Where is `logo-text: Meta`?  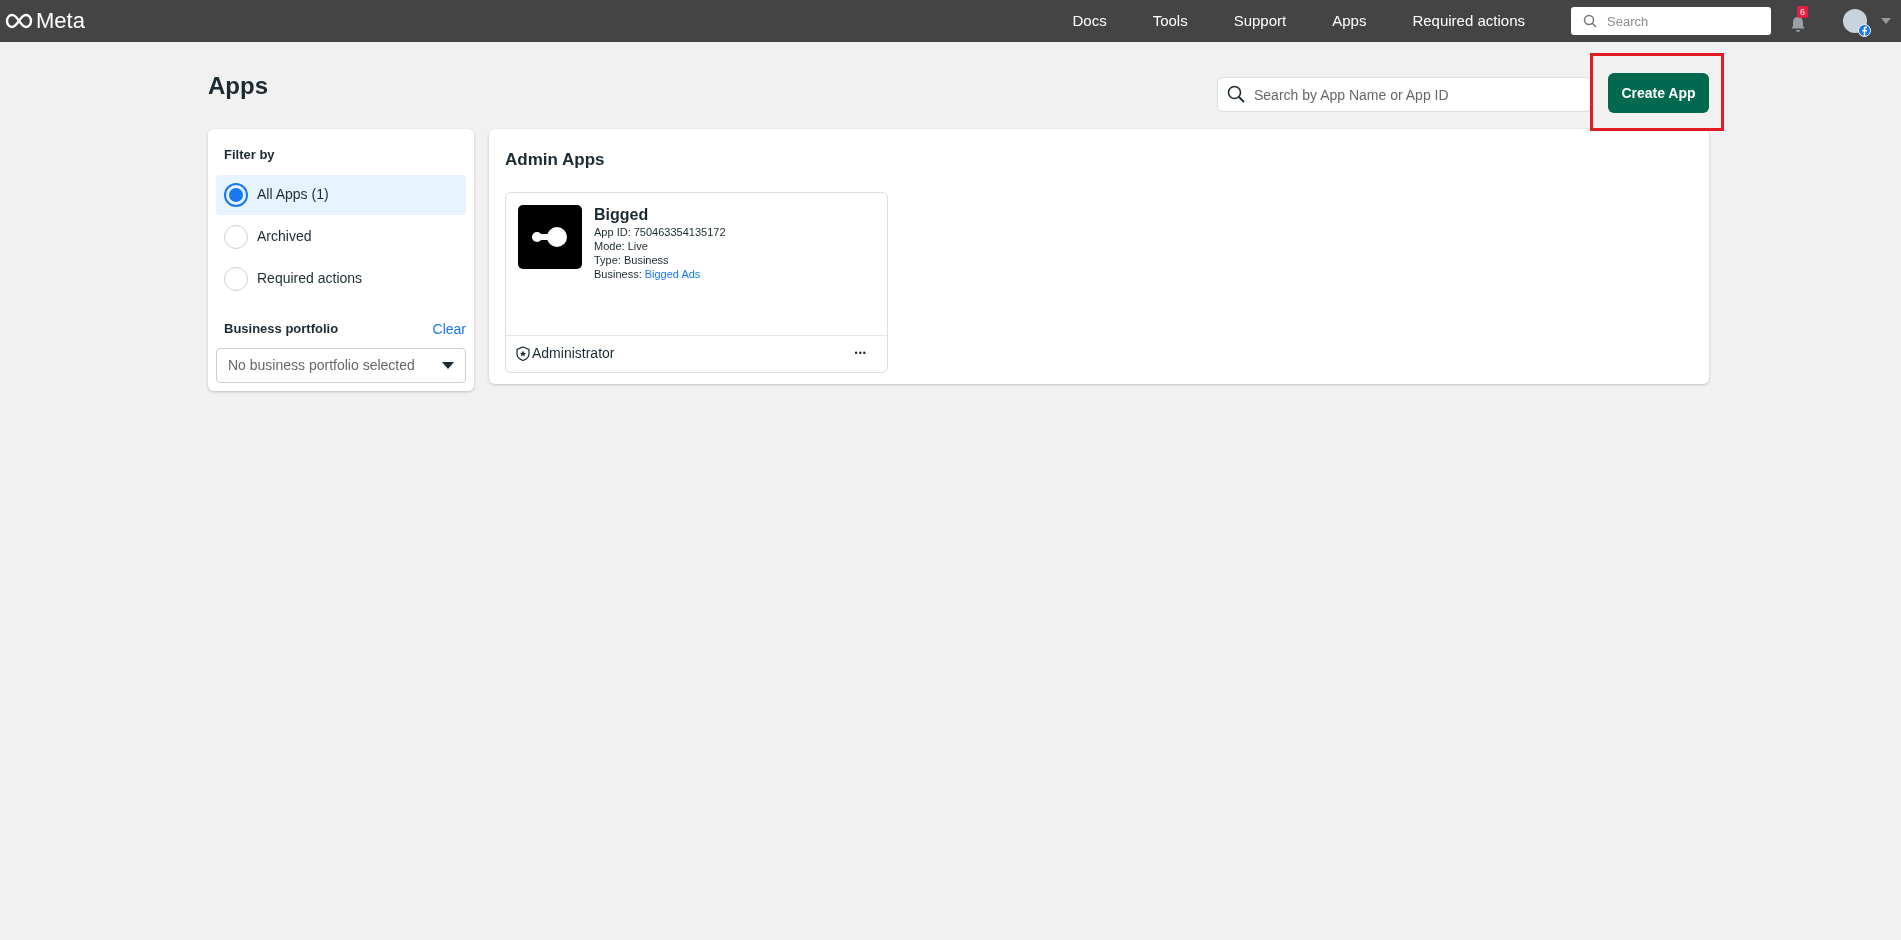 logo-text: Meta is located at coordinates (60, 21).